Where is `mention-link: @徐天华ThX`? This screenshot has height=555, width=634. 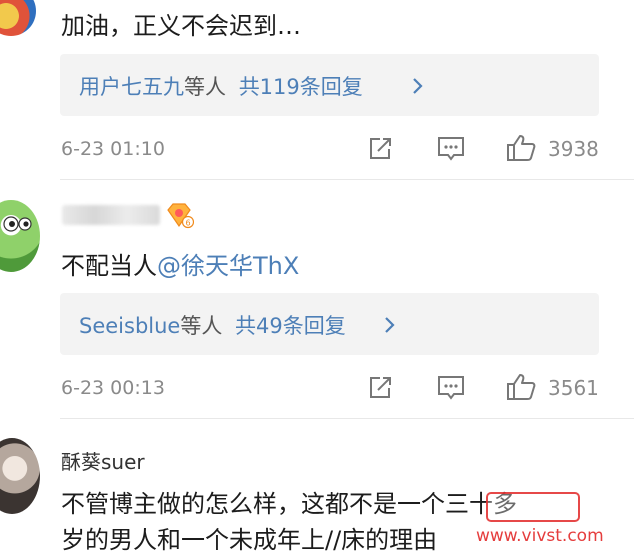 mention-link: @徐天华ThX is located at coordinates (228, 266).